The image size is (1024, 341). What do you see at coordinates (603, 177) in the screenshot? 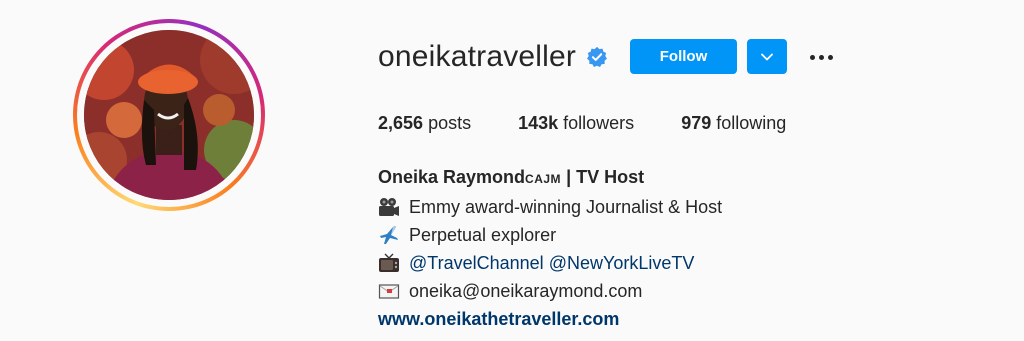
I see `name-suffix: | TV Host` at bounding box center [603, 177].